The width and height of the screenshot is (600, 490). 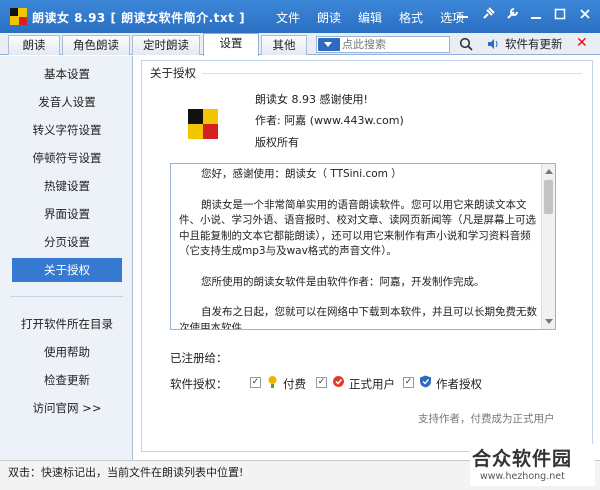 I want to click on textbox-scrollbar, so click(x=548, y=246).